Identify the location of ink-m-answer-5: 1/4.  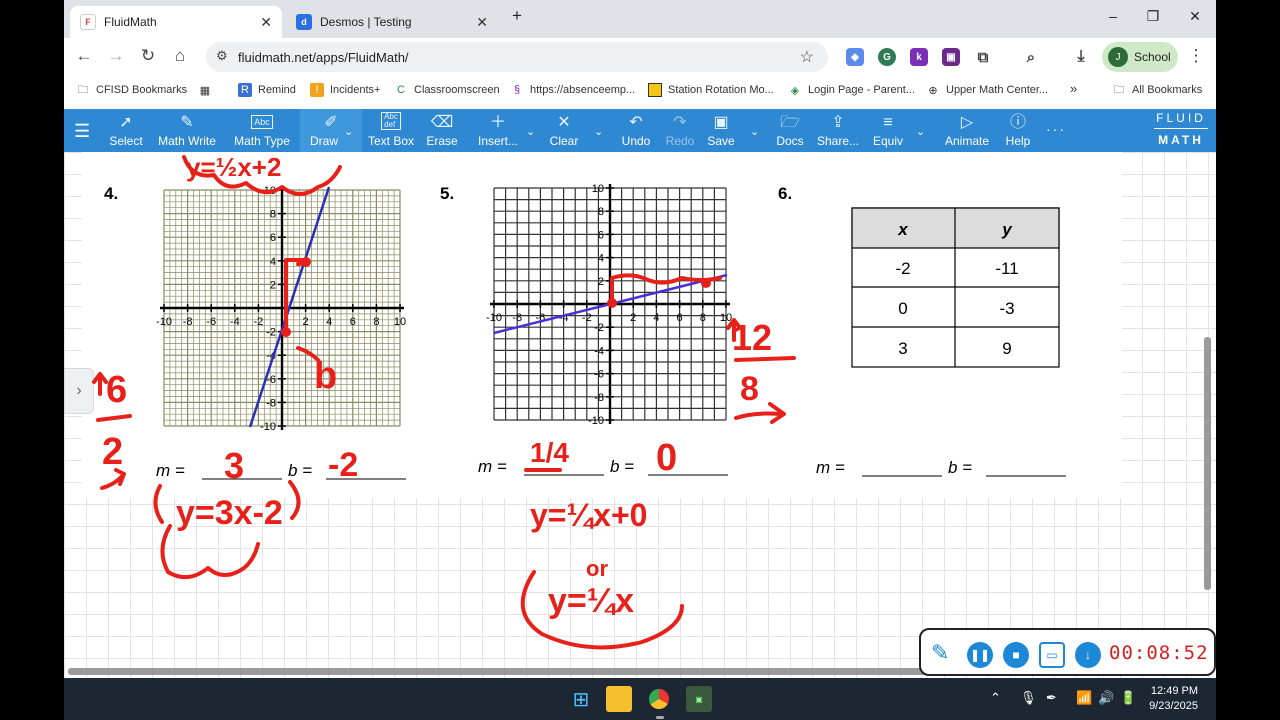
(549, 452).